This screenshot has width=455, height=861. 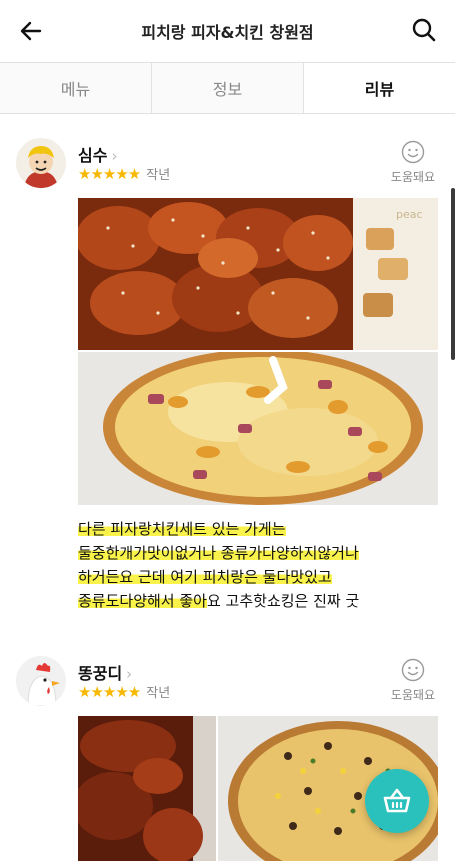 I want to click on top-bar: 피치랑 피자&치킨 창원점, so click(x=227, y=31).